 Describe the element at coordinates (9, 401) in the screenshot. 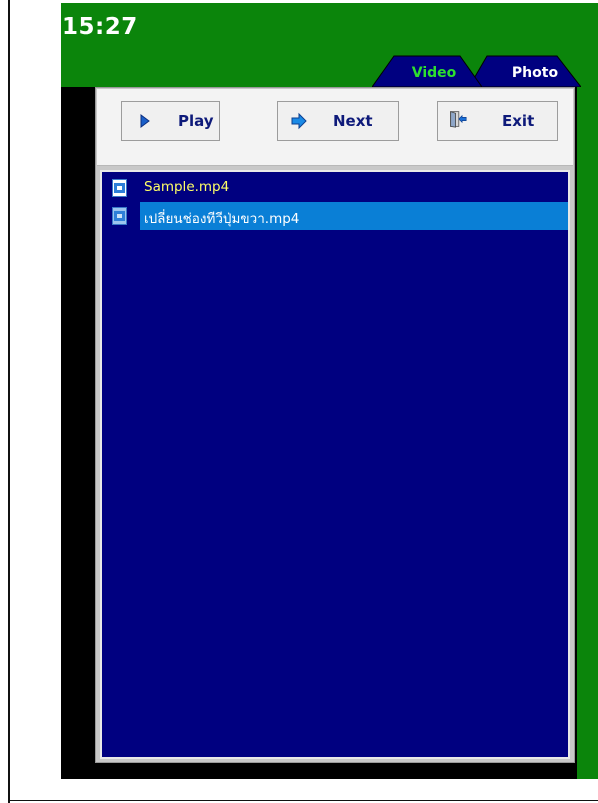

I see `left-border` at that location.